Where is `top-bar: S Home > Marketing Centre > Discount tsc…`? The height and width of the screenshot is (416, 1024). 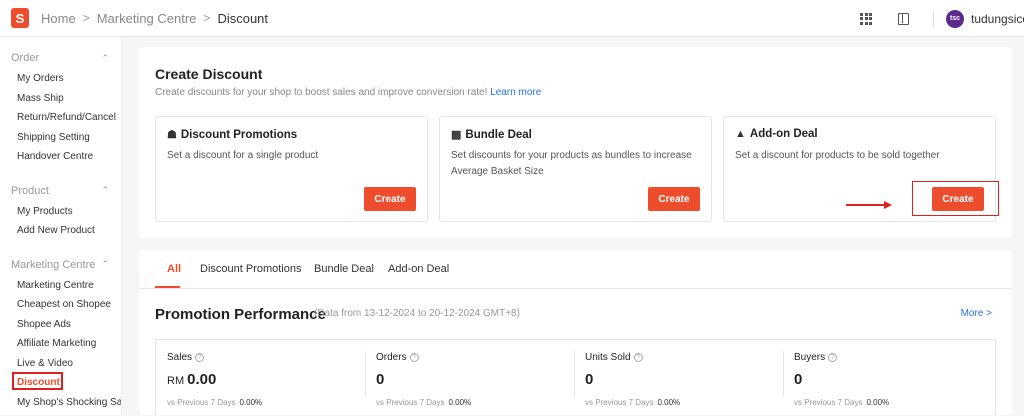
top-bar: S Home > Marketing Centre > Discount tsc… is located at coordinates (512, 18).